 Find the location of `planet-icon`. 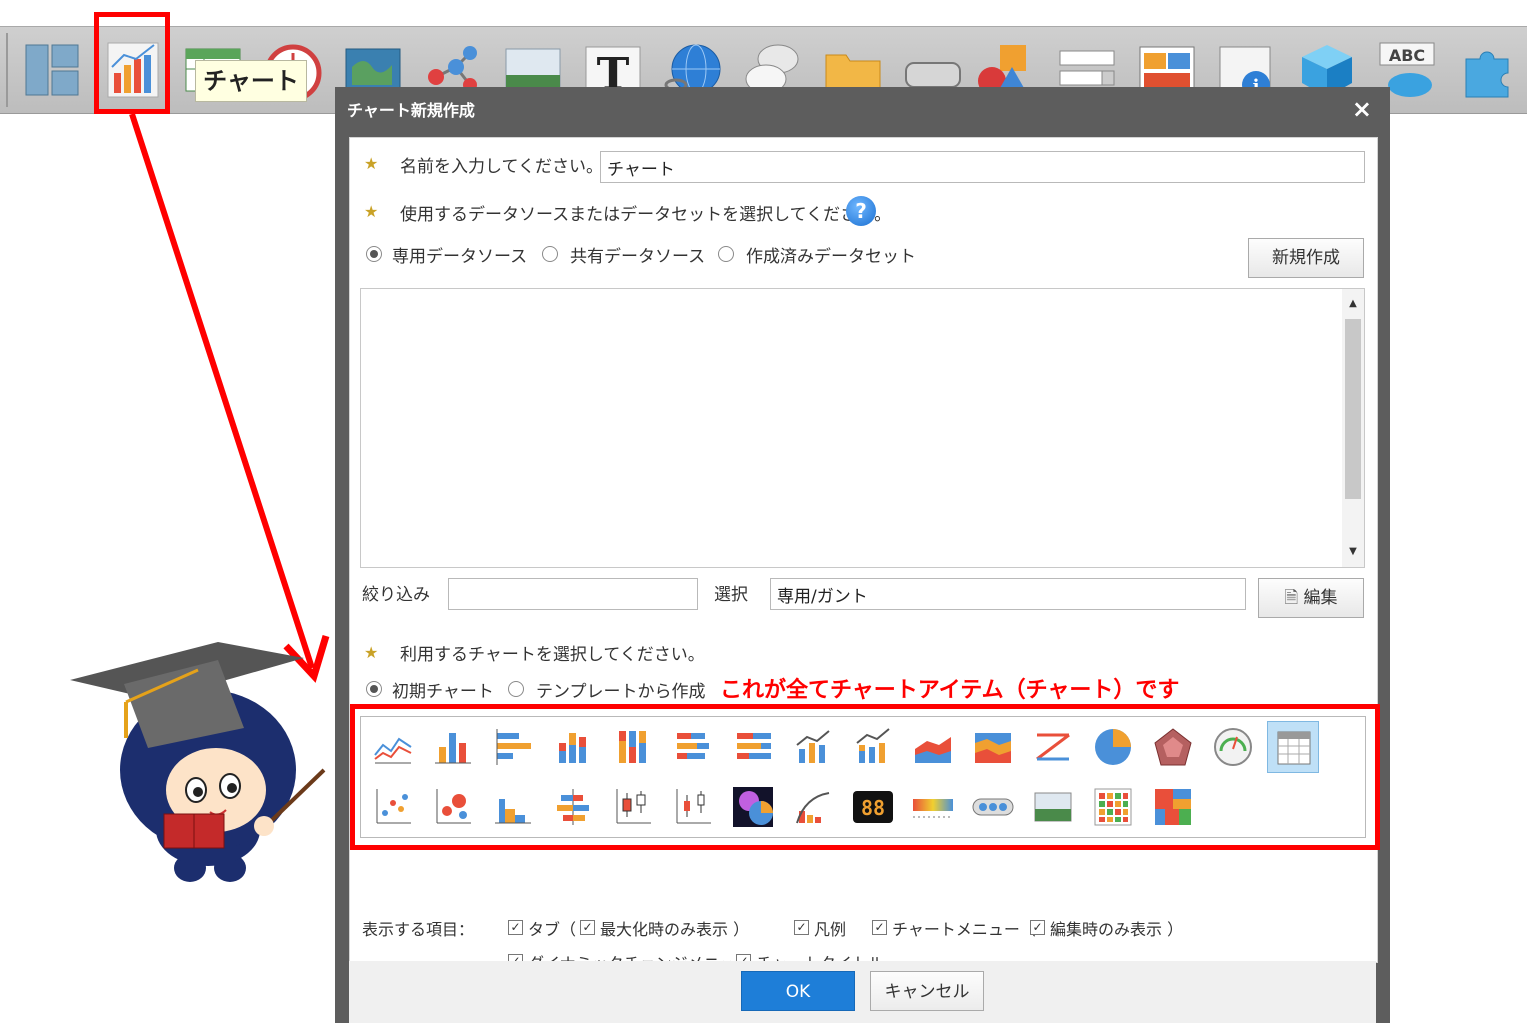

planet-icon is located at coordinates (753, 807).